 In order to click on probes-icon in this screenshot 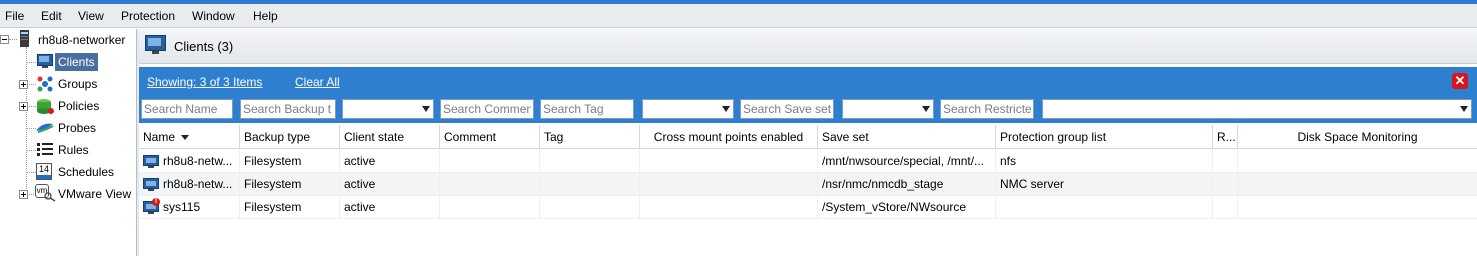, I will do `click(45, 128)`.